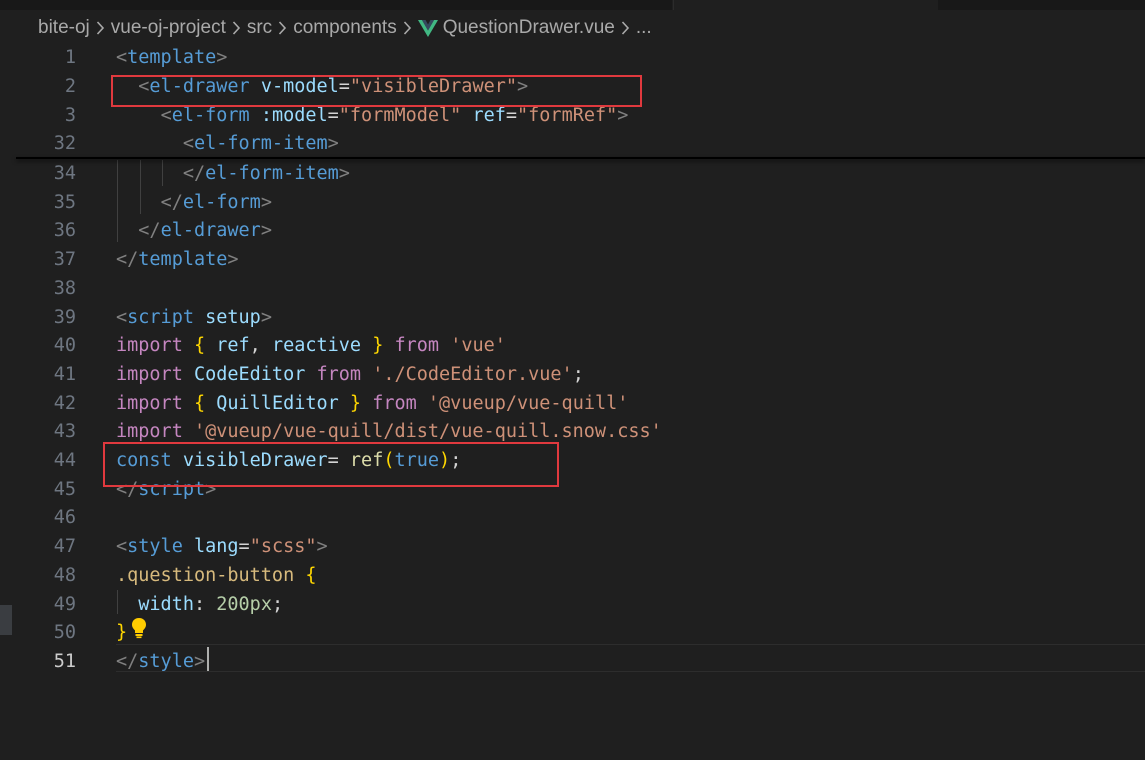  I want to click on code-line: 37 </template>, so click(572, 260).